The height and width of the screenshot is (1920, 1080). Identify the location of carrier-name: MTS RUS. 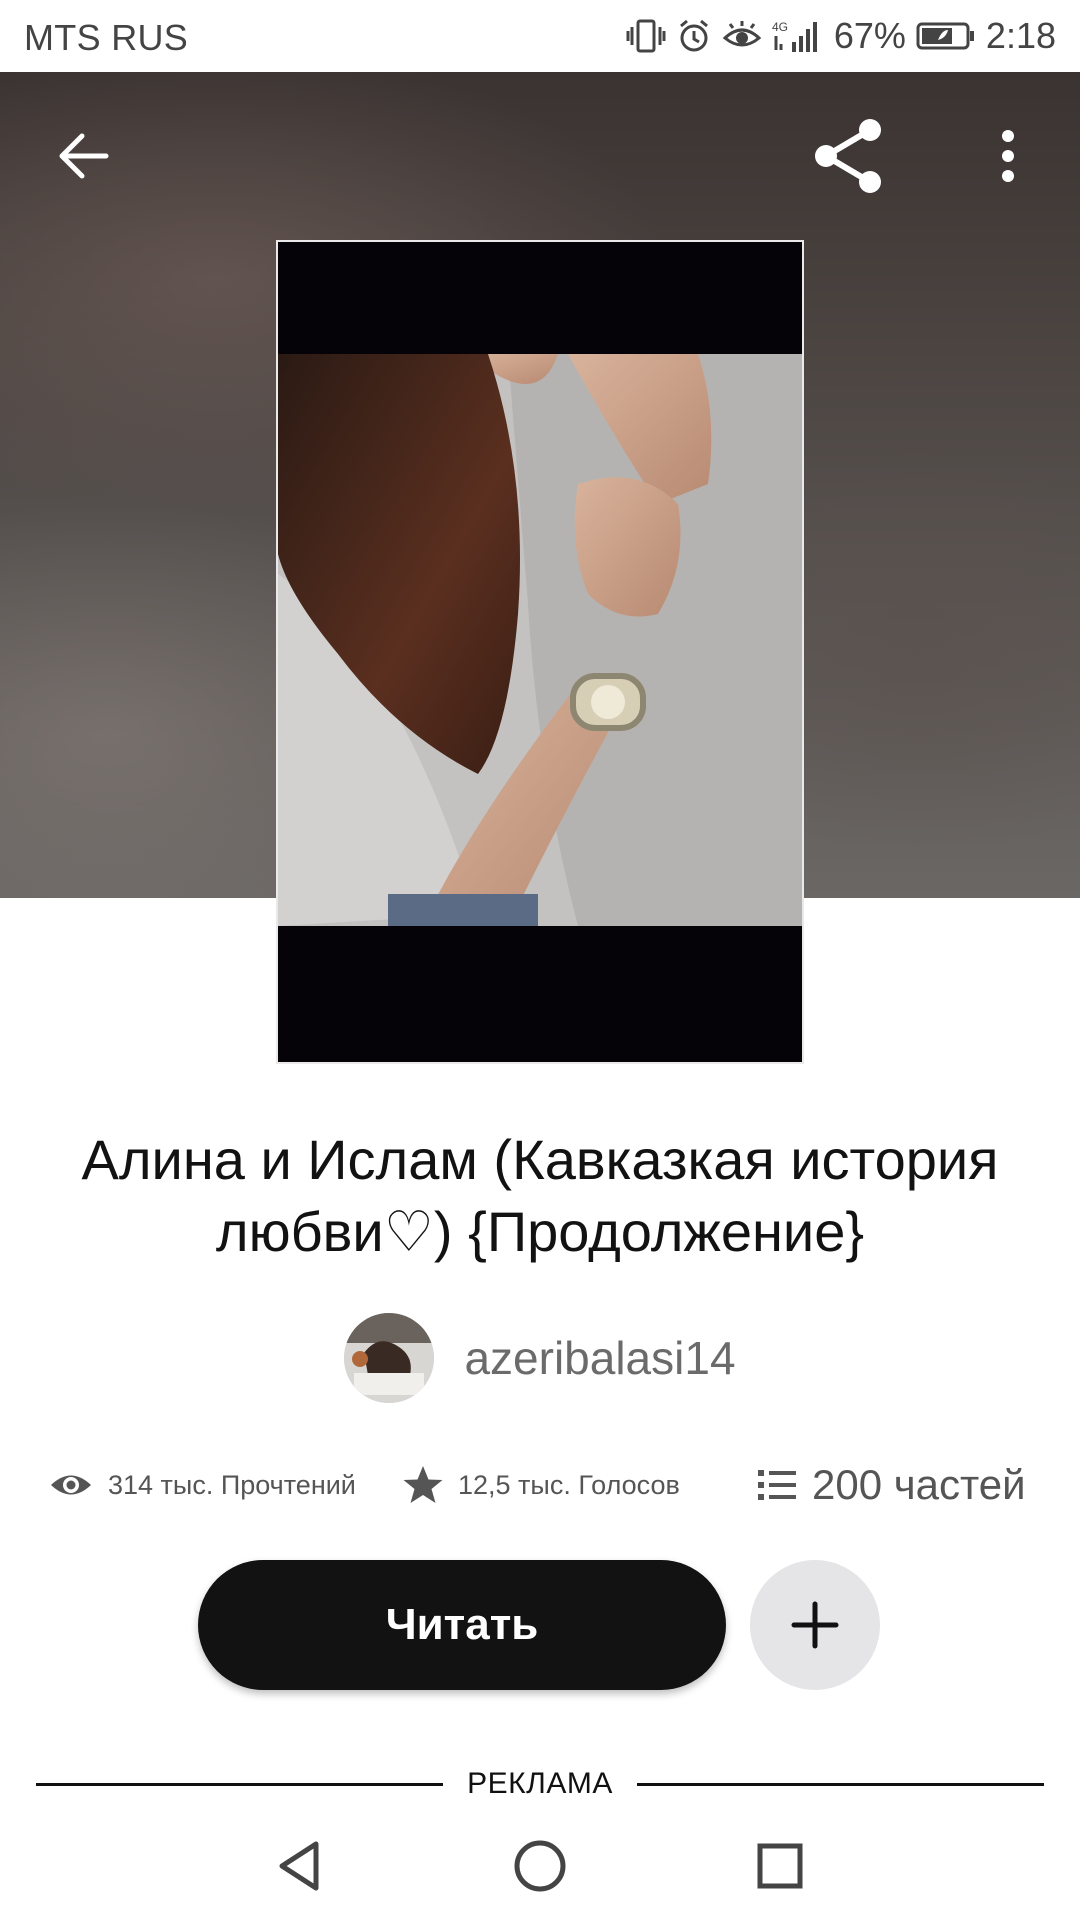
(106, 37).